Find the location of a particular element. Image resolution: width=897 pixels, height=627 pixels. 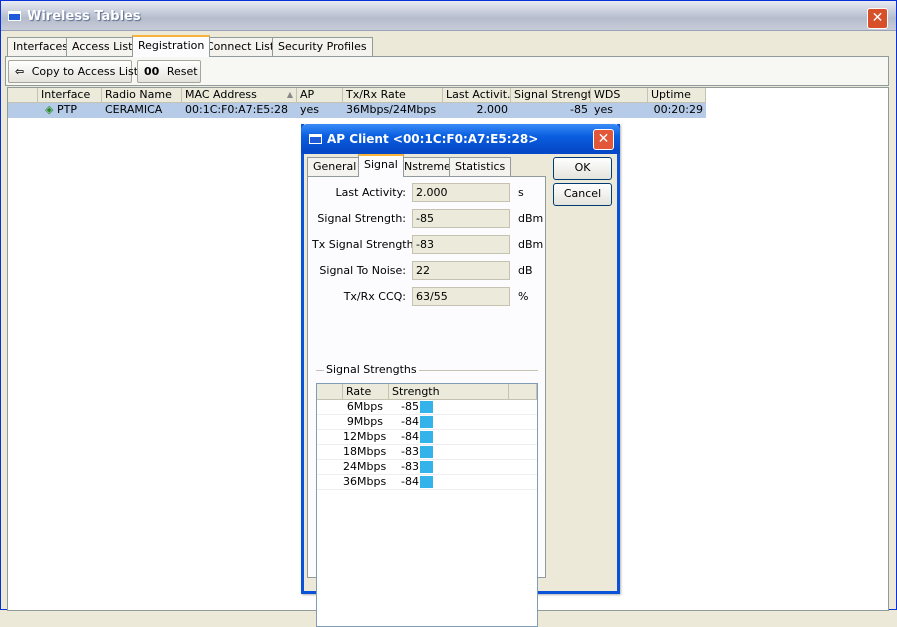

cell-uptime: 00:20:29 is located at coordinates (678, 109).